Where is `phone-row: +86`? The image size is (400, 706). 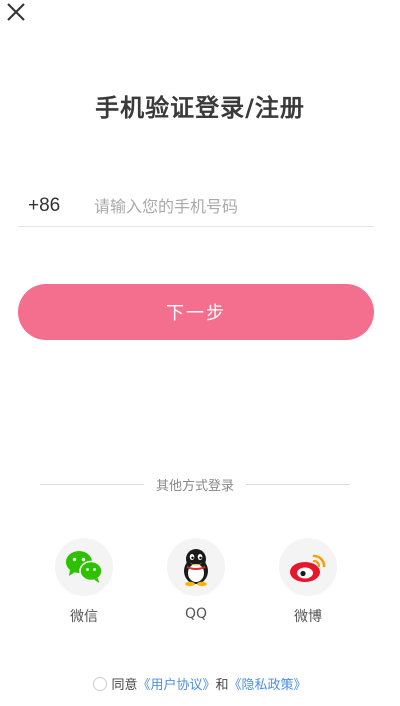 phone-row: +86 is located at coordinates (196, 206).